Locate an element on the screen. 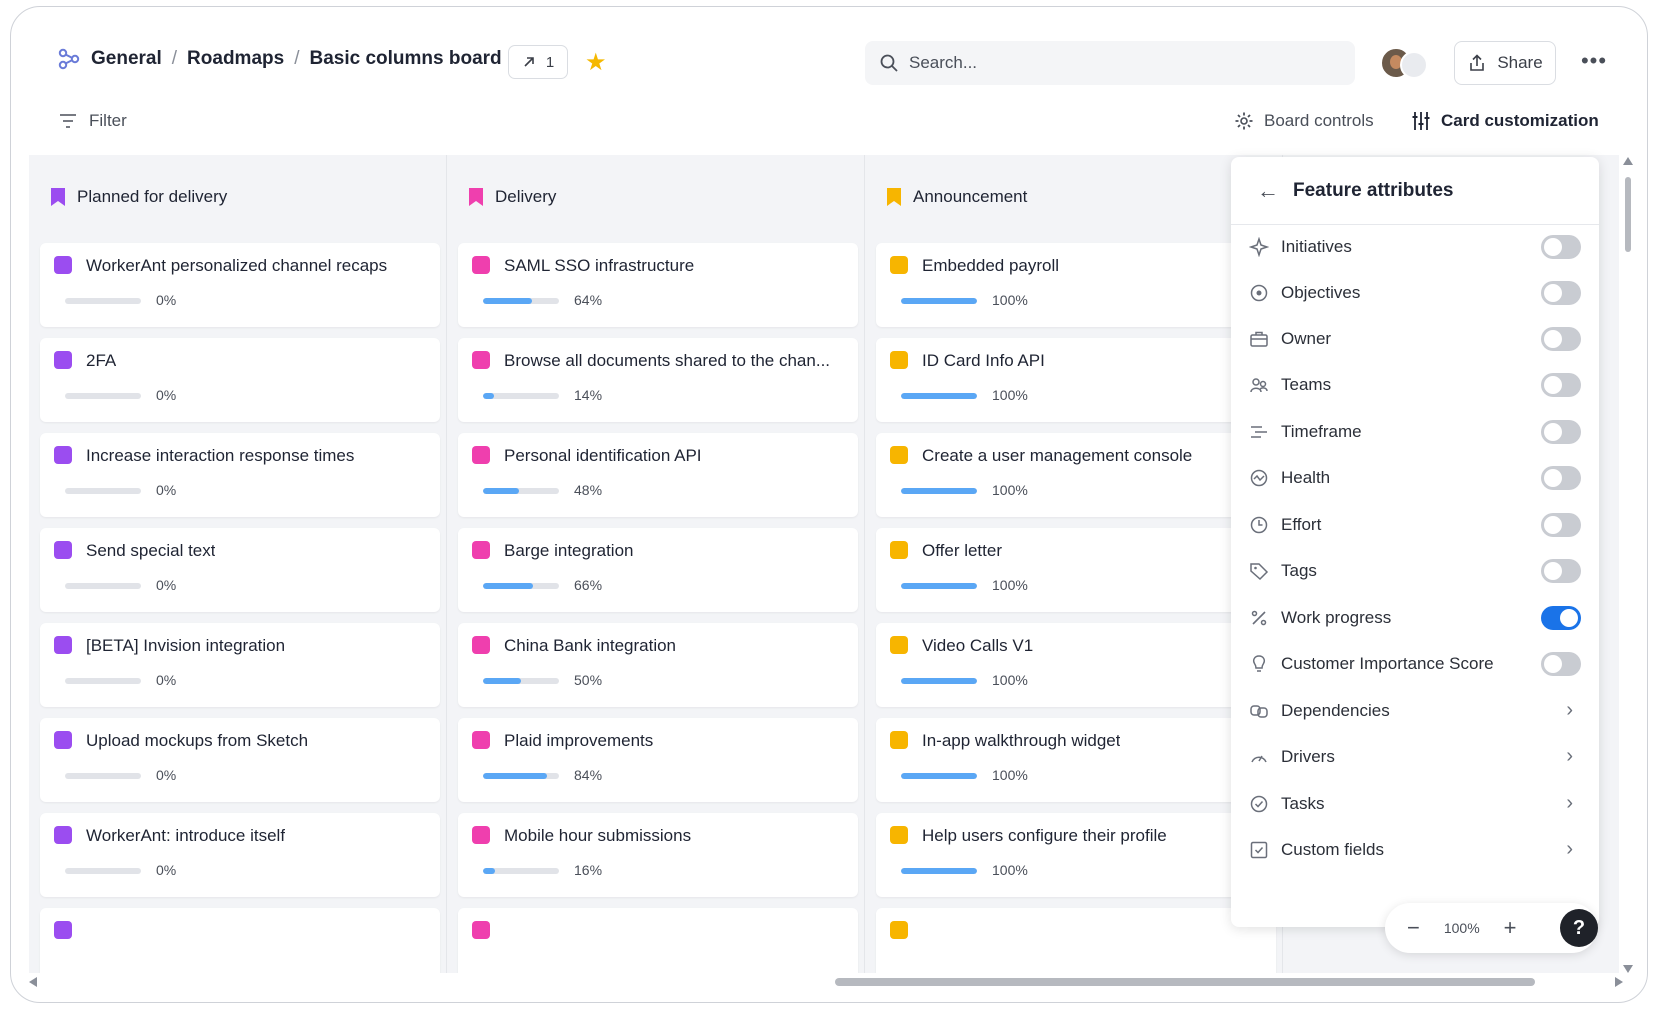 Image resolution: width=1657 pixels, height=1016 pixels. attribute-row-initiatives: Initiatives is located at coordinates (1415, 247).